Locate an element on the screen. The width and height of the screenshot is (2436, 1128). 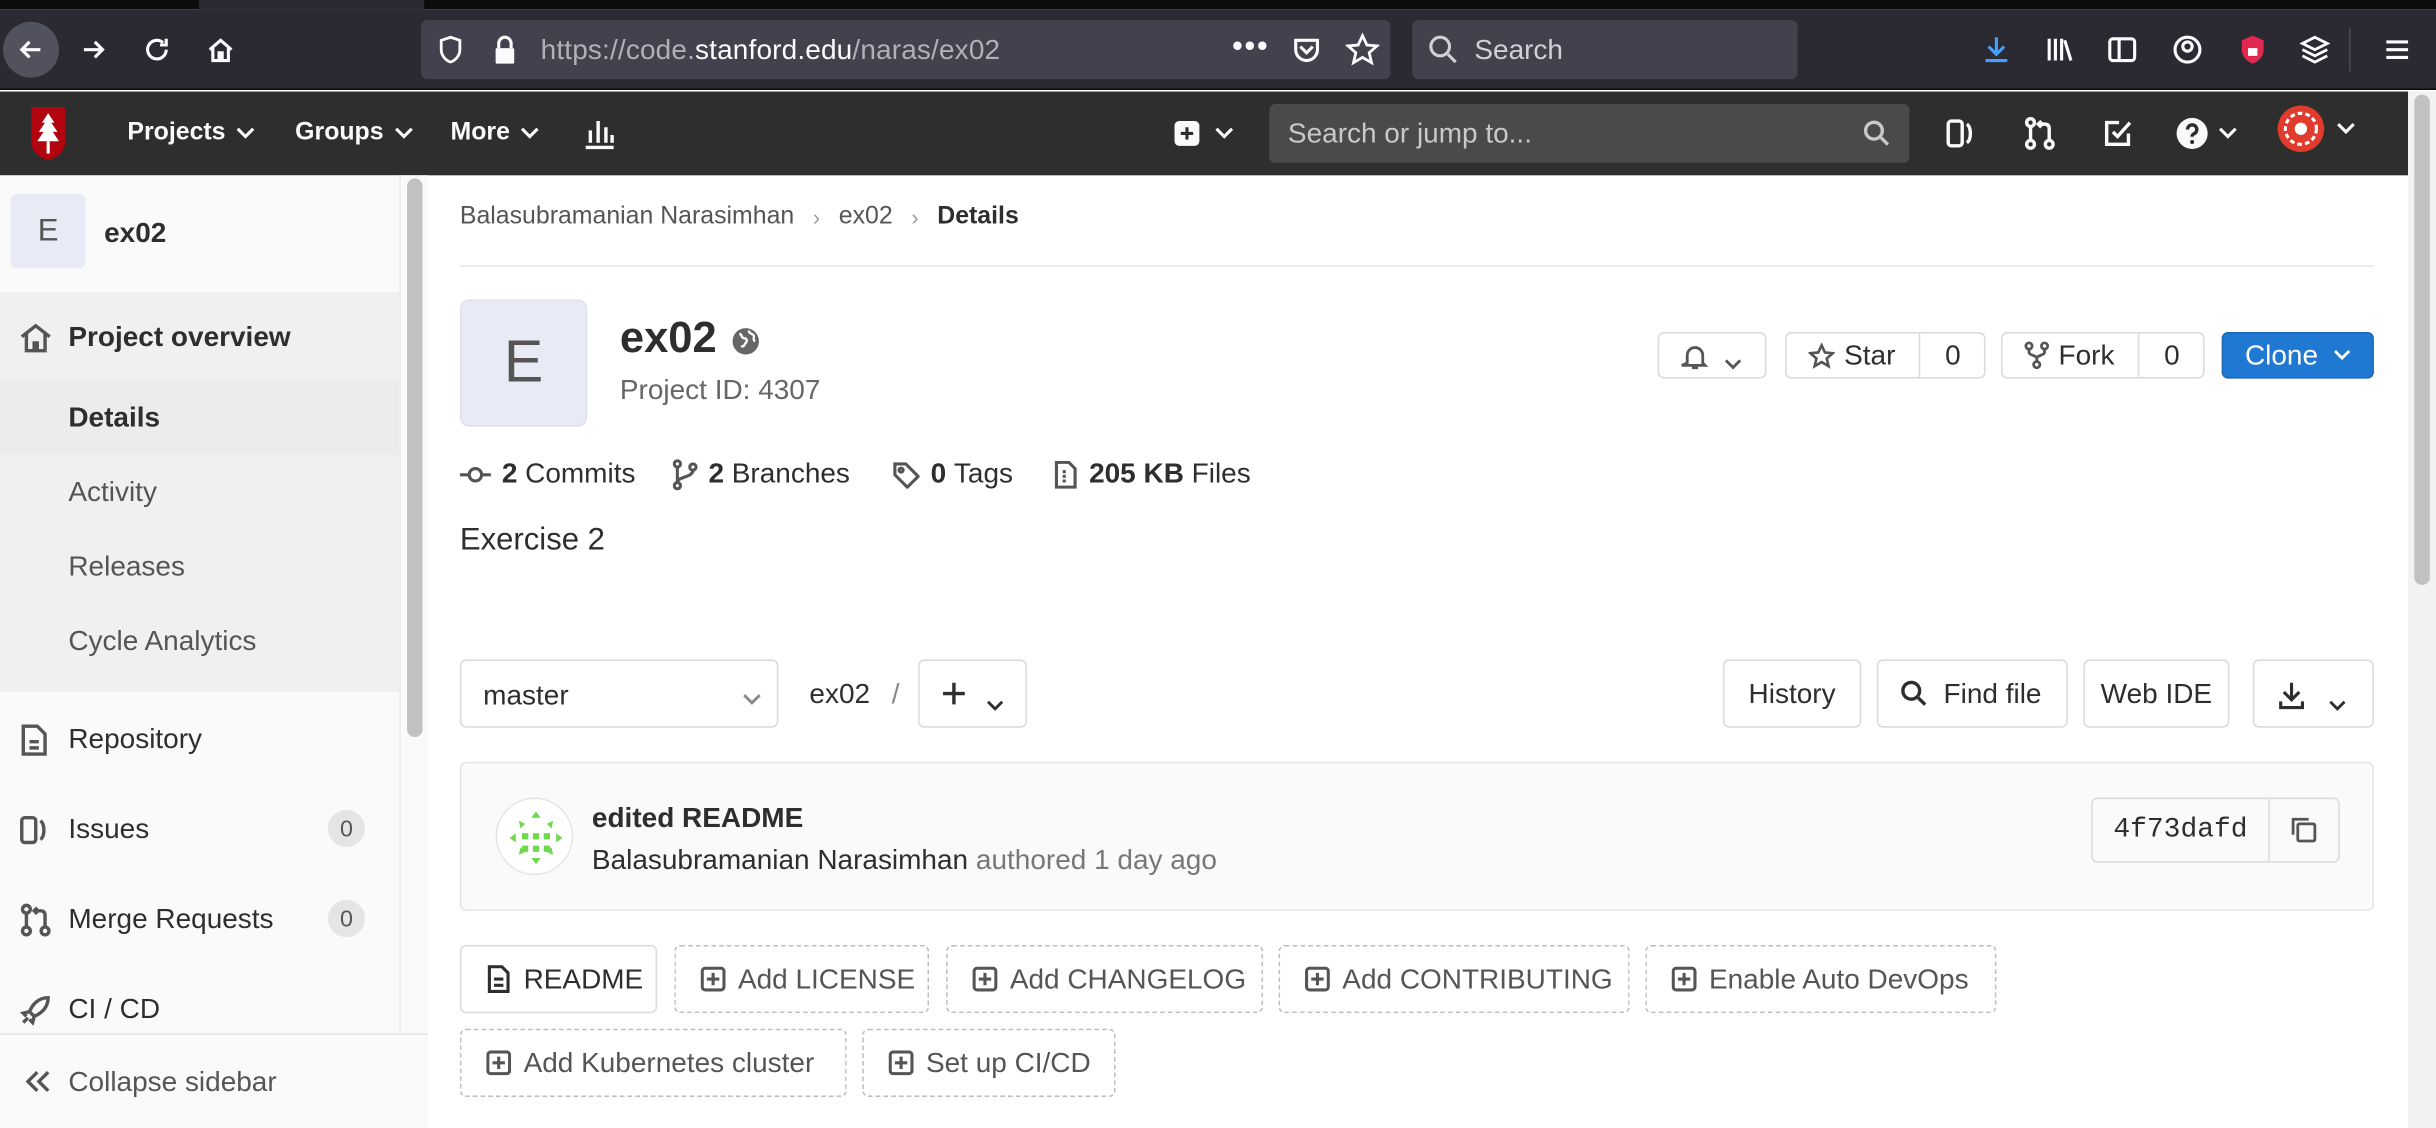
todo-check-icon is located at coordinates (2117, 133).